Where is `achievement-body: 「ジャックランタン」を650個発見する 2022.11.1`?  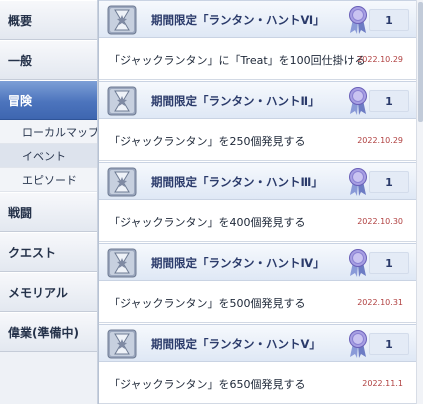
achievement-body: 「ジャックランタン」を650個発見する 2022.11.1 is located at coordinates (258, 383).